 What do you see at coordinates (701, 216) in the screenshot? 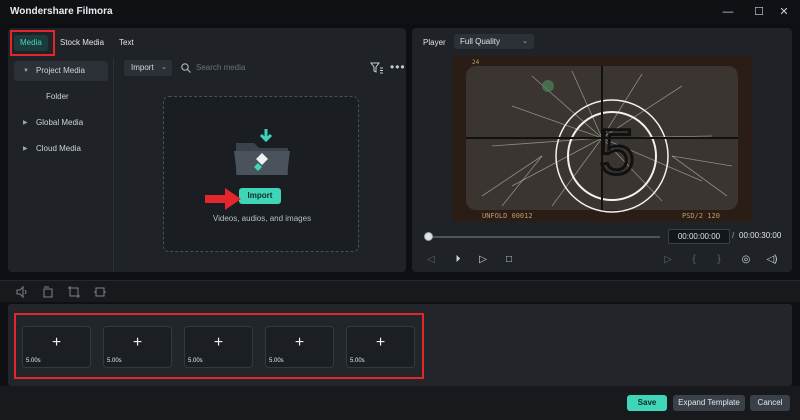
I see `film-right-text: PSD/2 120` at bounding box center [701, 216].